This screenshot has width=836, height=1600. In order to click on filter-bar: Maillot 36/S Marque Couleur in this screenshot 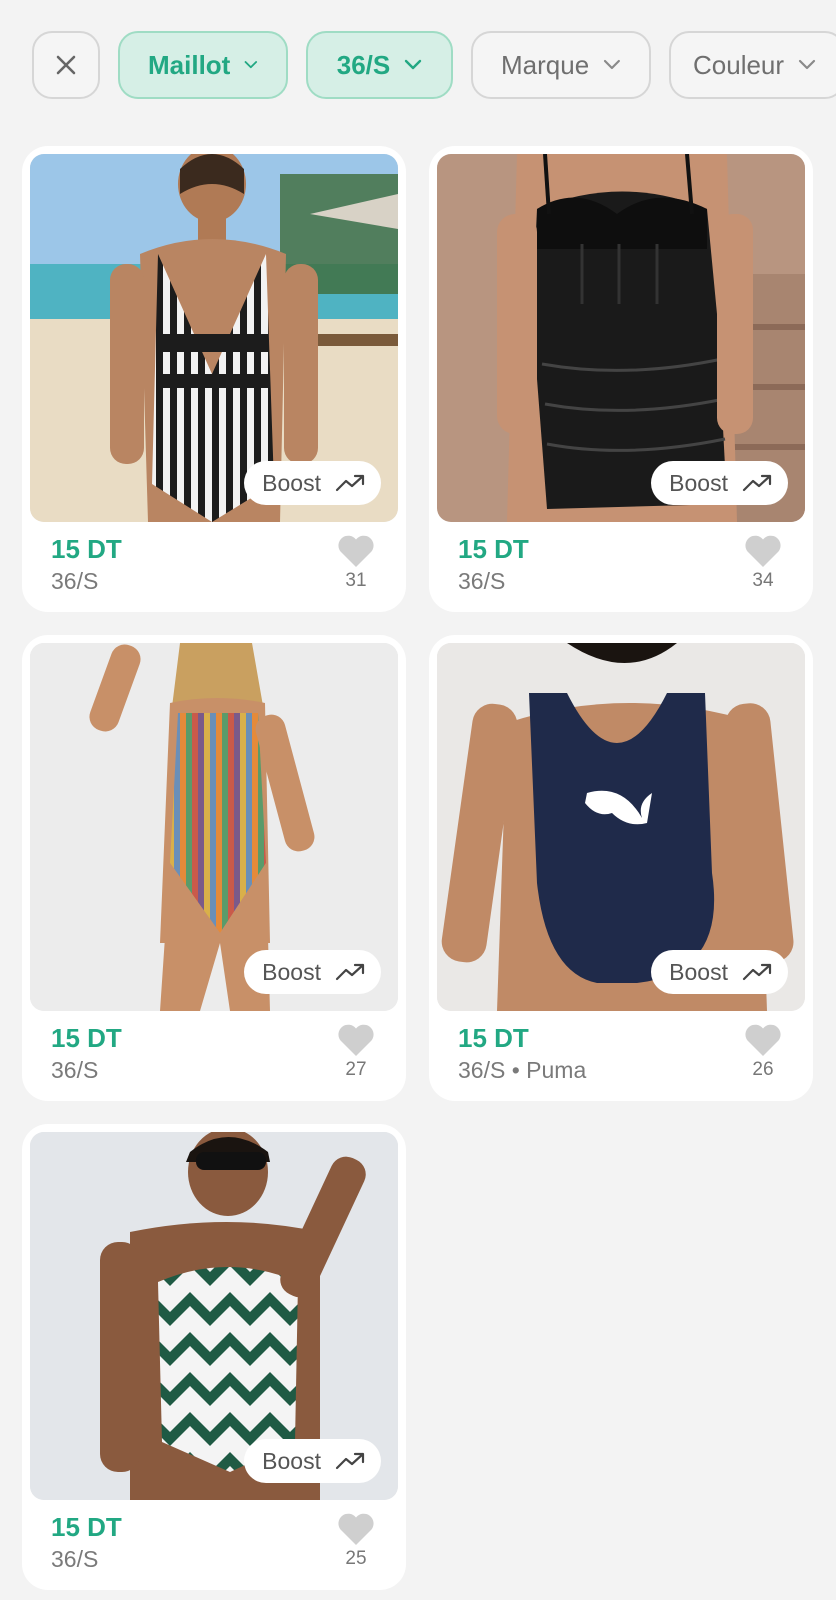, I will do `click(434, 65)`.